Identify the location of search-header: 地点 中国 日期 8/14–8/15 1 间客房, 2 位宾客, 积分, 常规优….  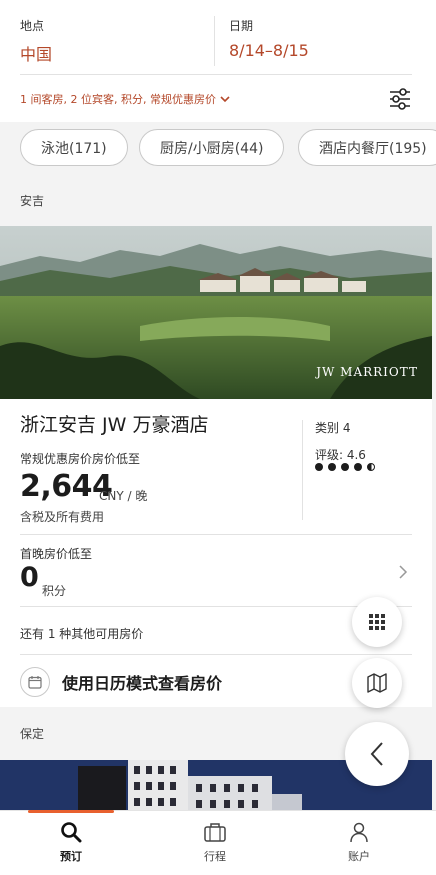
(218, 61).